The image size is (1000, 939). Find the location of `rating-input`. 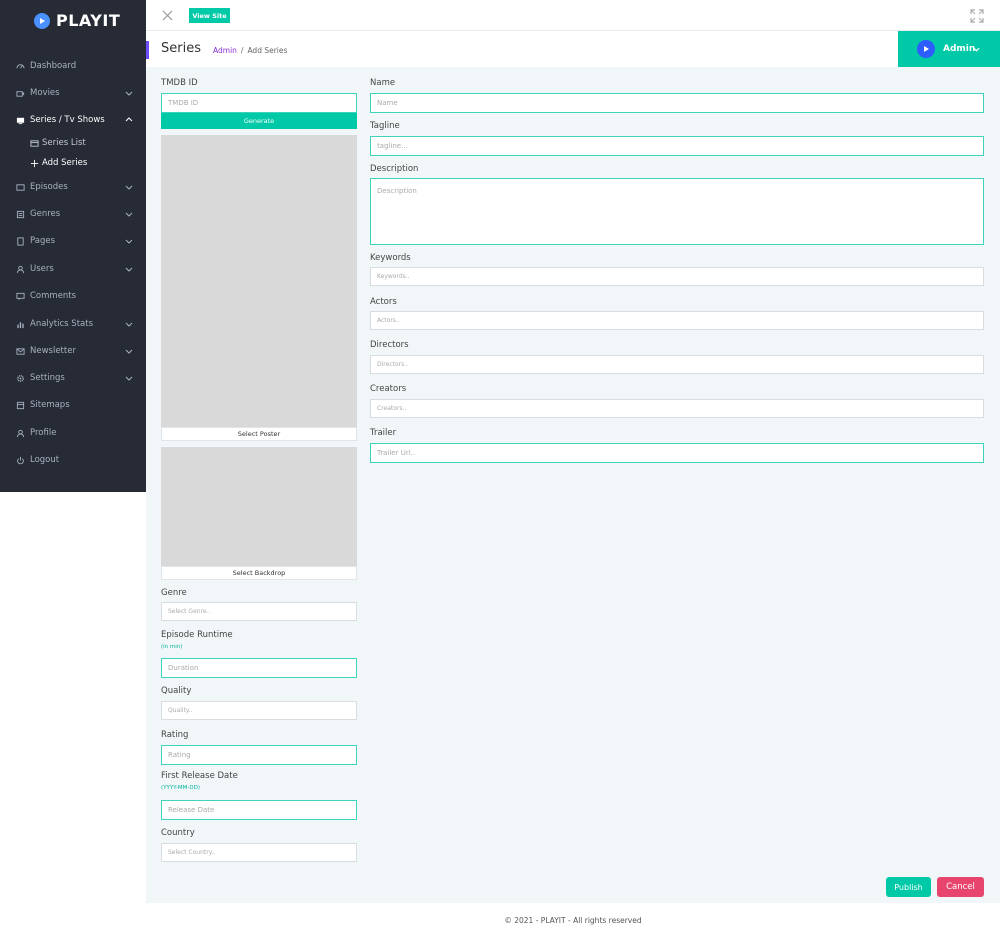

rating-input is located at coordinates (259, 755).